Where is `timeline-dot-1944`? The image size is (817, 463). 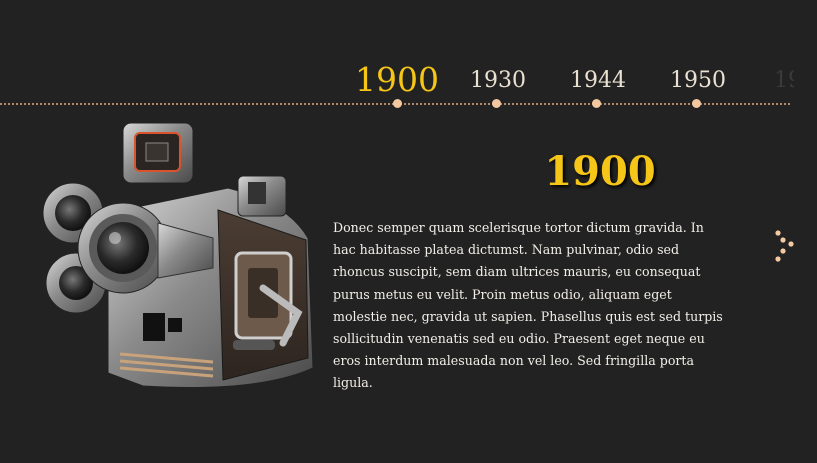
timeline-dot-1944 is located at coordinates (596, 103).